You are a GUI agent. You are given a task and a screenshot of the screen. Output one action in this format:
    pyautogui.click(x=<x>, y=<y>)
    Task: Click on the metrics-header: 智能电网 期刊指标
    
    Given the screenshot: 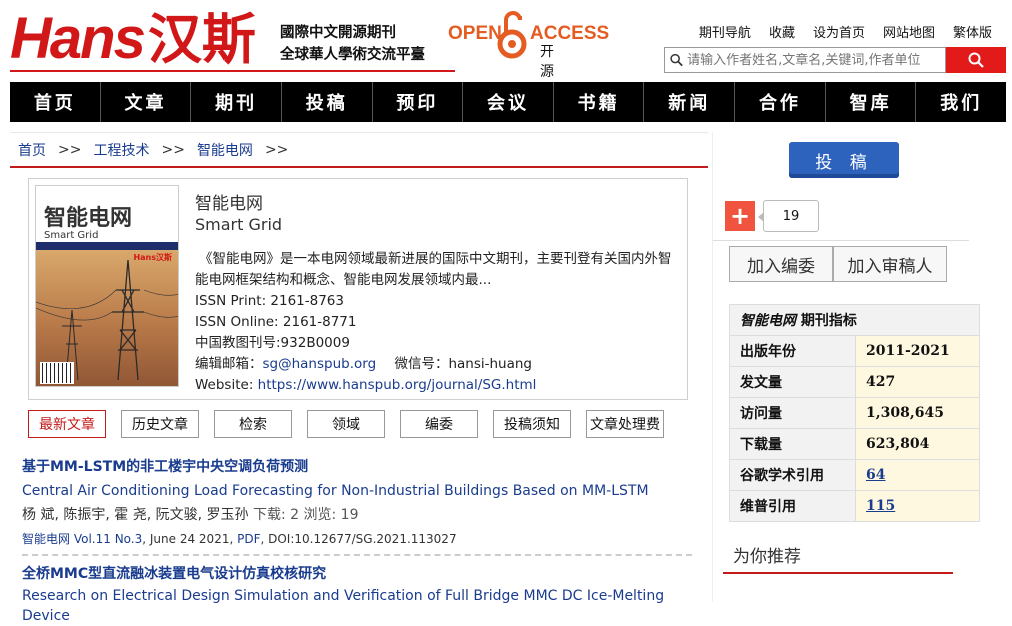 What is the action you would take?
    pyautogui.click(x=854, y=320)
    